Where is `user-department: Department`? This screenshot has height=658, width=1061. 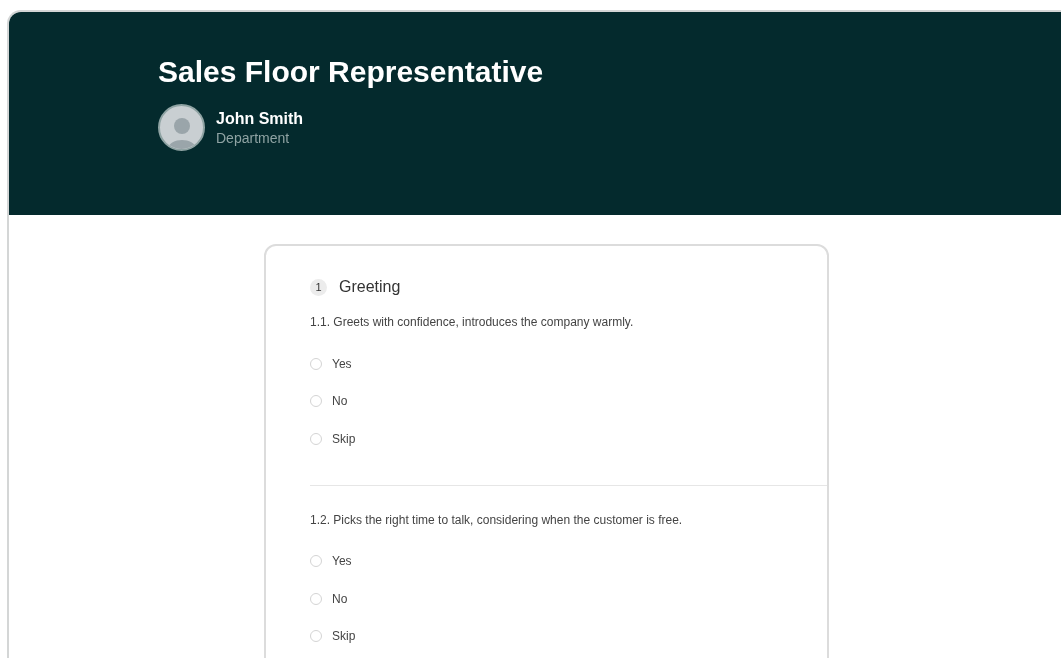
user-department: Department is located at coordinates (253, 137).